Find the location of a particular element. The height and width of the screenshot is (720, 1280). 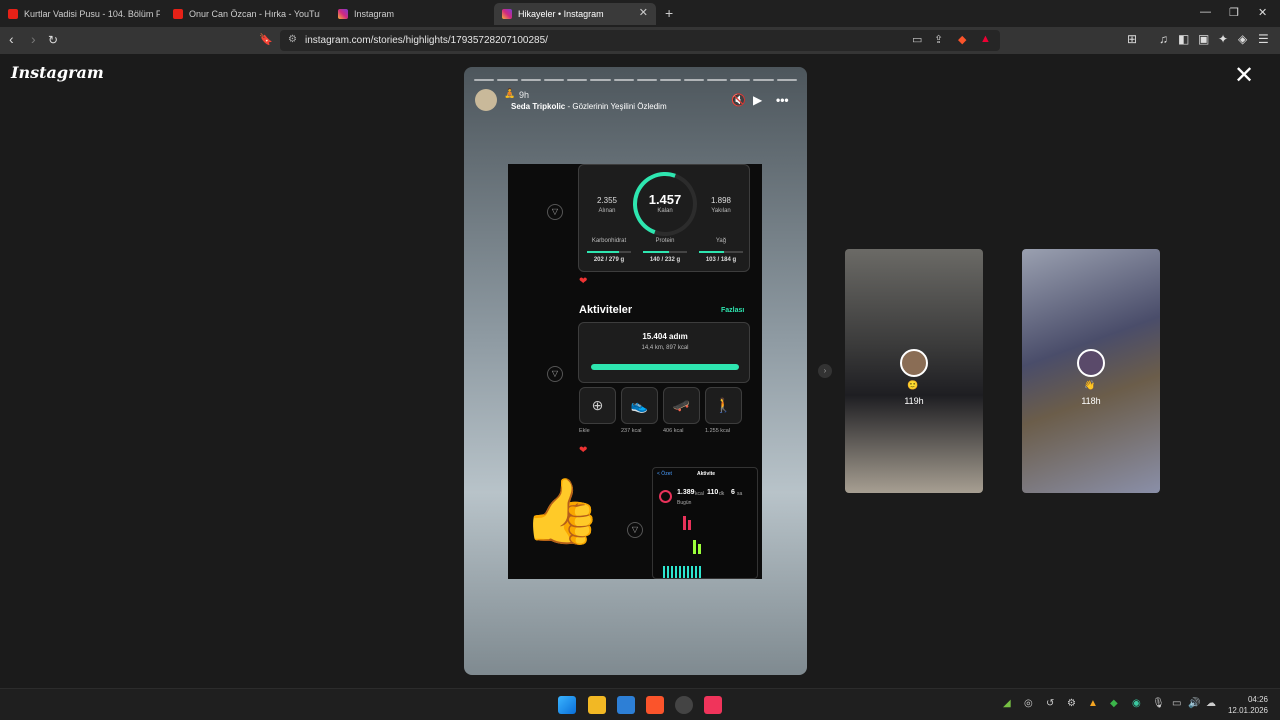

brave-browser-icon is located at coordinates (655, 705).